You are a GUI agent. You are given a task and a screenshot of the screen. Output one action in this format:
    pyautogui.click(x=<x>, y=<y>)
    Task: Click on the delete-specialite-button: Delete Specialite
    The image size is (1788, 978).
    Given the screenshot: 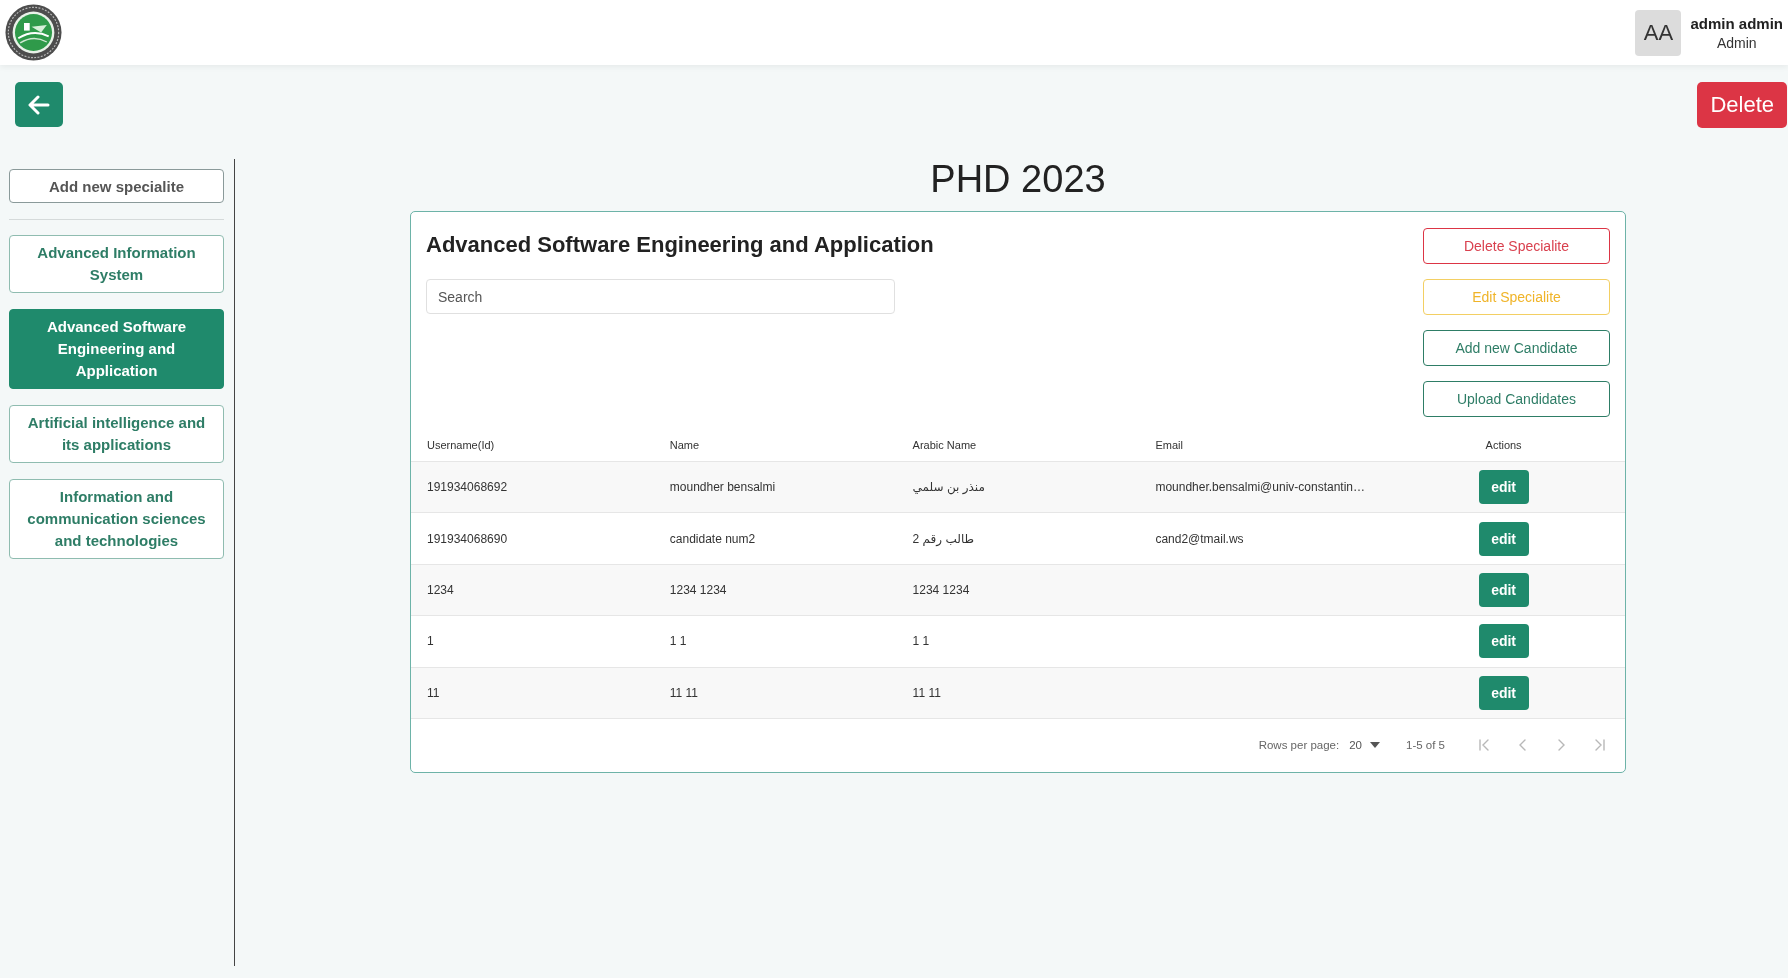 What is the action you would take?
    pyautogui.click(x=1516, y=246)
    